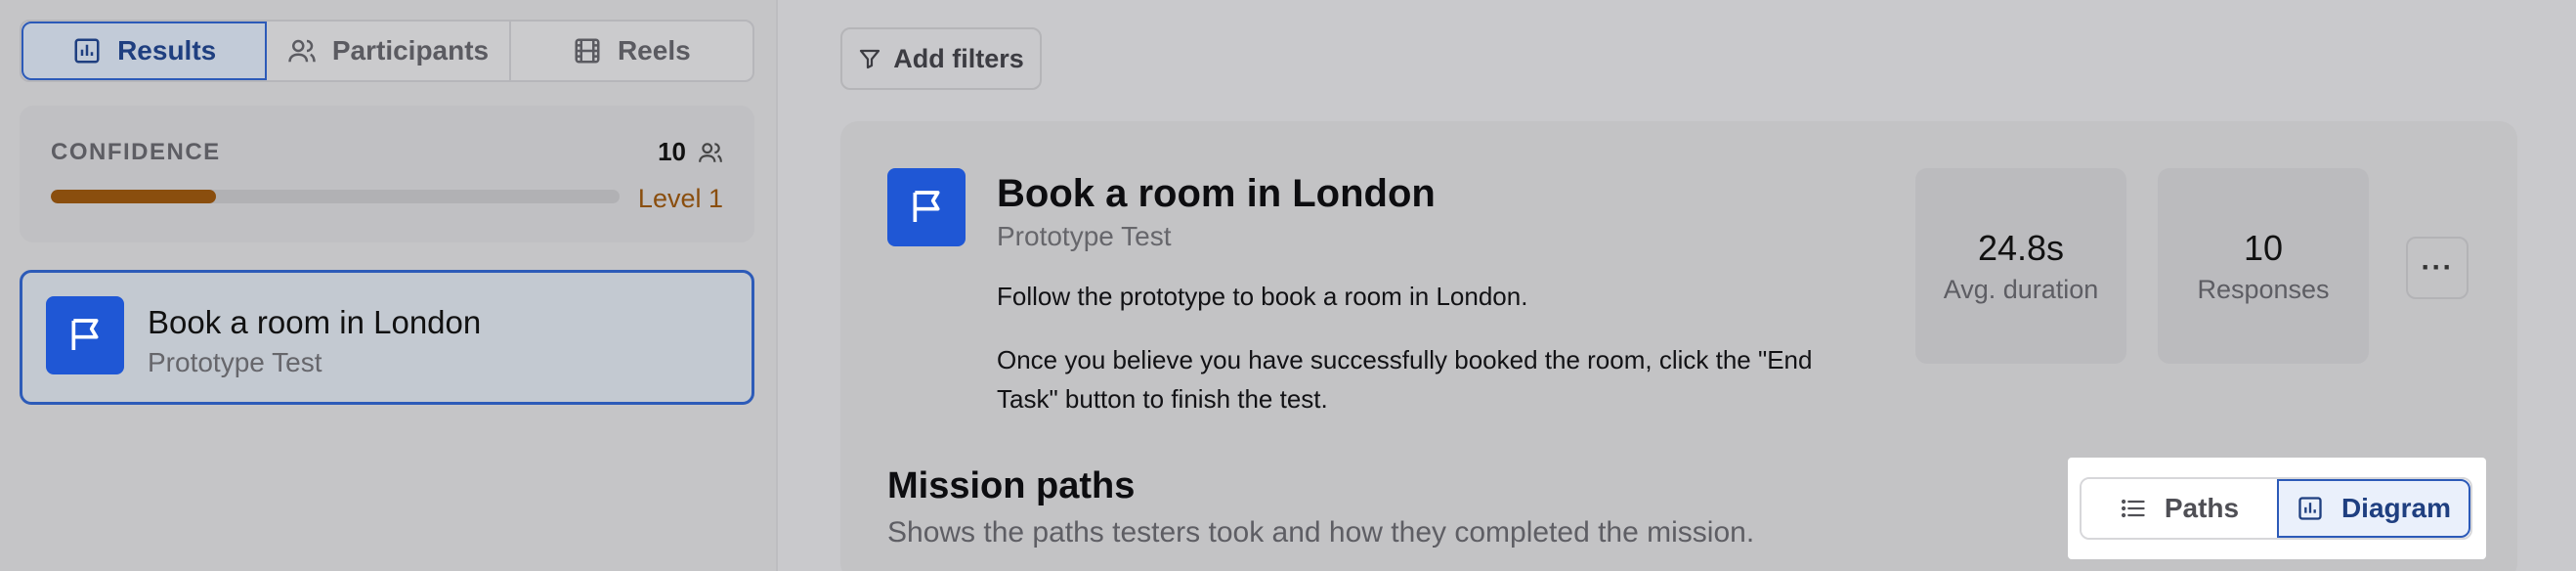 The width and height of the screenshot is (2576, 571). What do you see at coordinates (235, 362) in the screenshot?
I see `task-subtitle: Prototype Test` at bounding box center [235, 362].